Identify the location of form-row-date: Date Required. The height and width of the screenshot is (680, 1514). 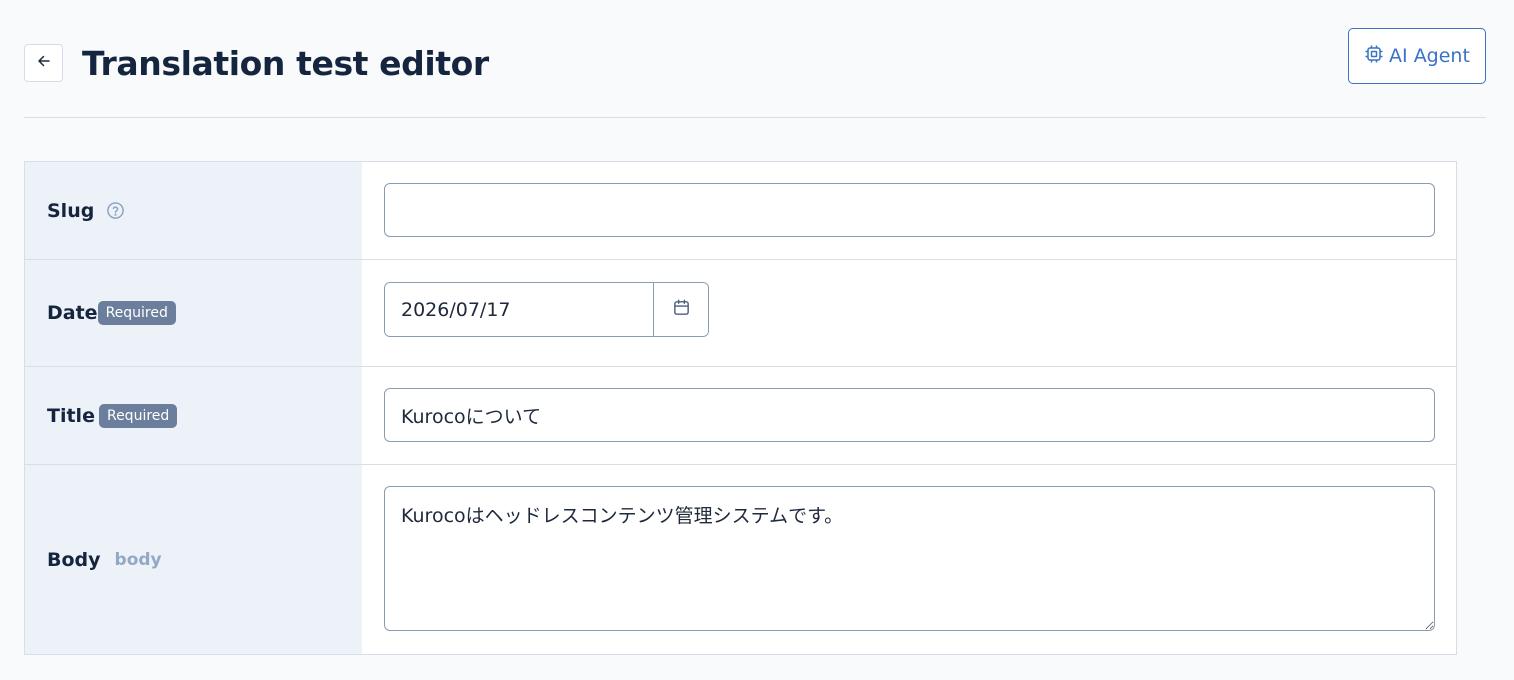
(740, 313).